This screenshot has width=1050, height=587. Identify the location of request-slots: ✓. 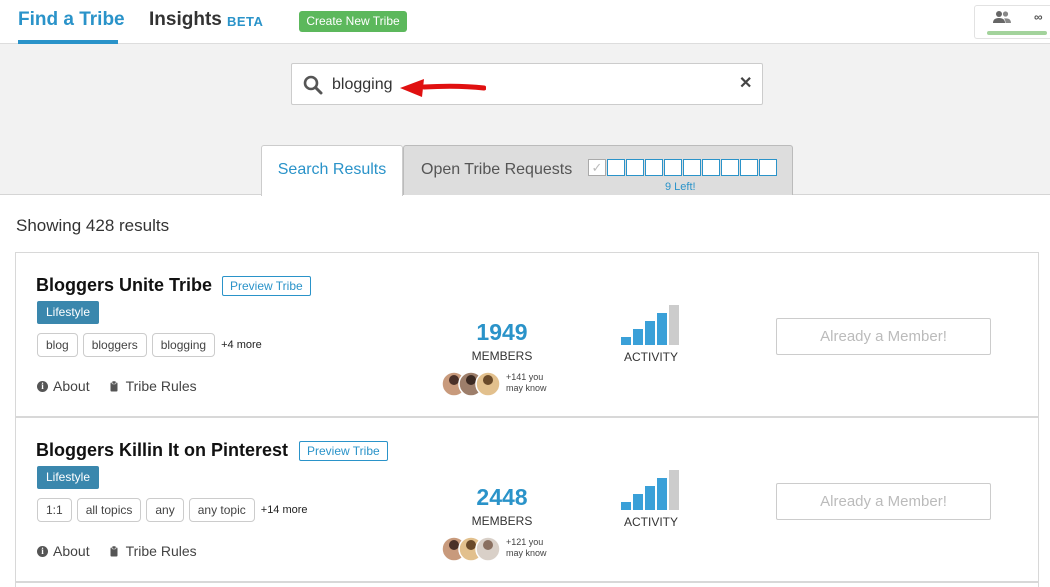
(683, 167).